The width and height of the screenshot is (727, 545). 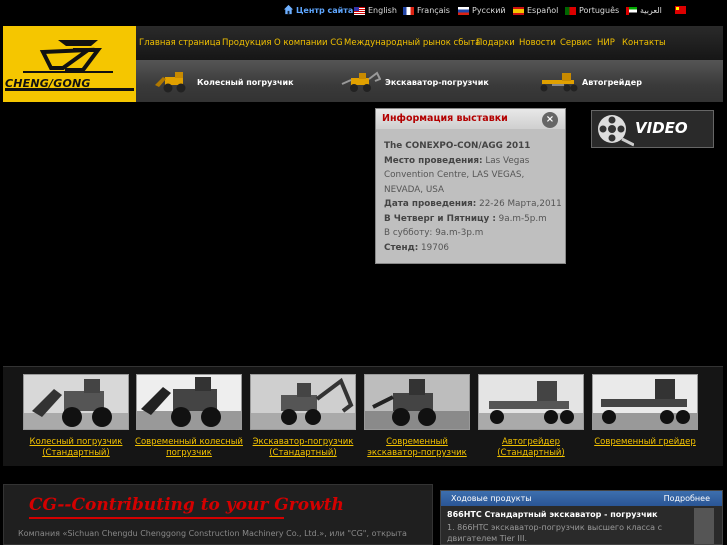 I want to click on hours-saturday: В субботу: 9a.m-3p.m, so click(x=434, y=233).